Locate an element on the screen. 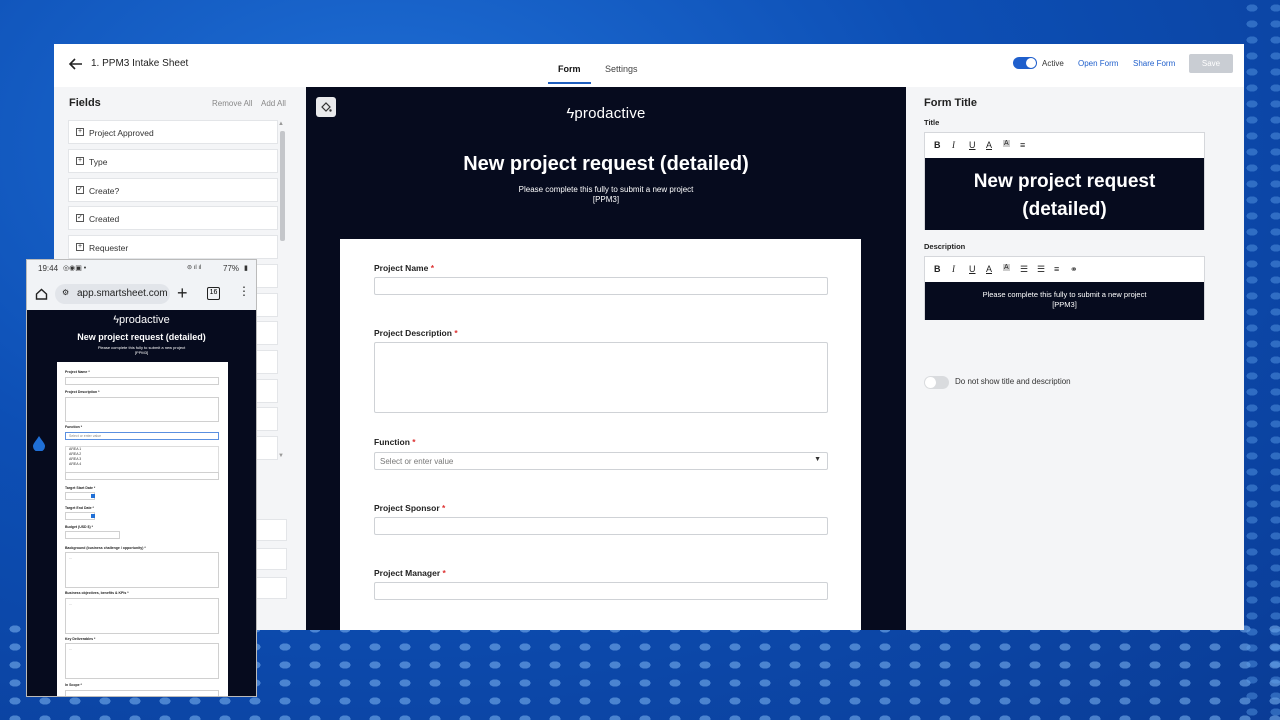  scroll-down-icon: ▼ is located at coordinates (281, 456).